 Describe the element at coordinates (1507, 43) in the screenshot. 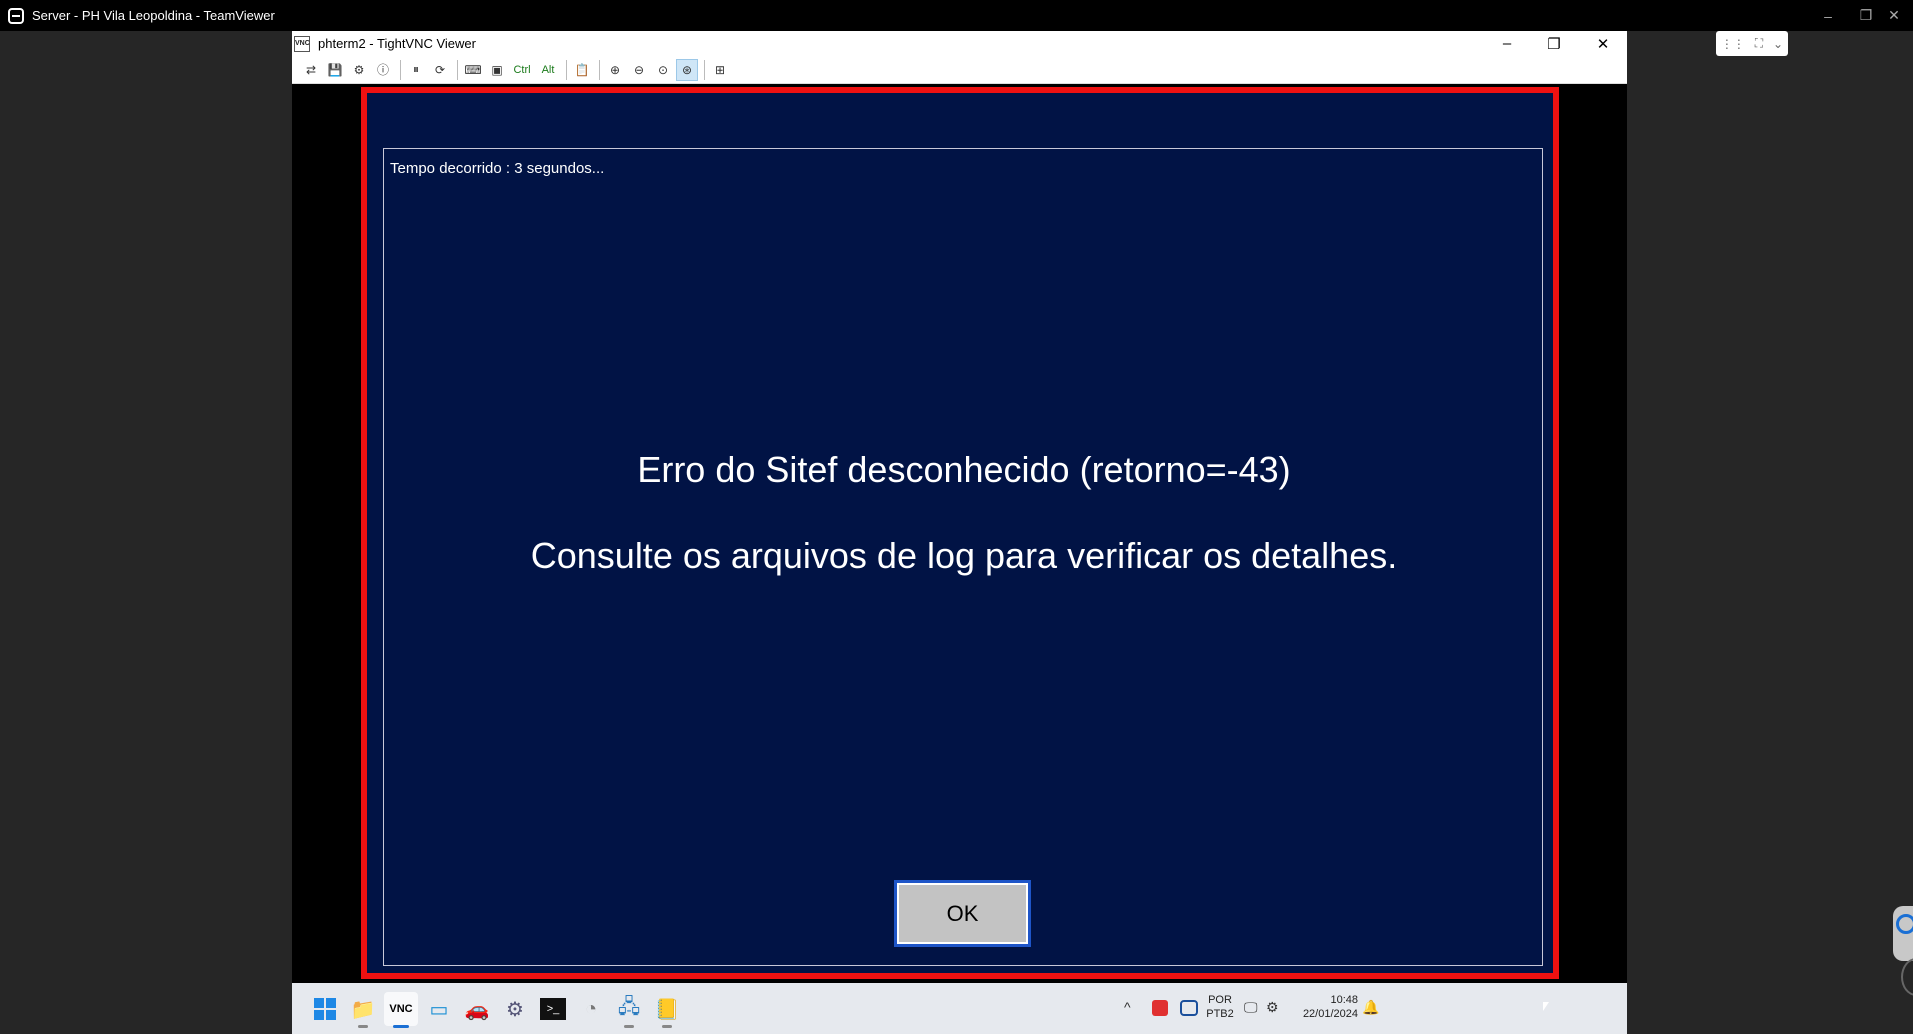

I see `vnc-minimize-button: –` at that location.